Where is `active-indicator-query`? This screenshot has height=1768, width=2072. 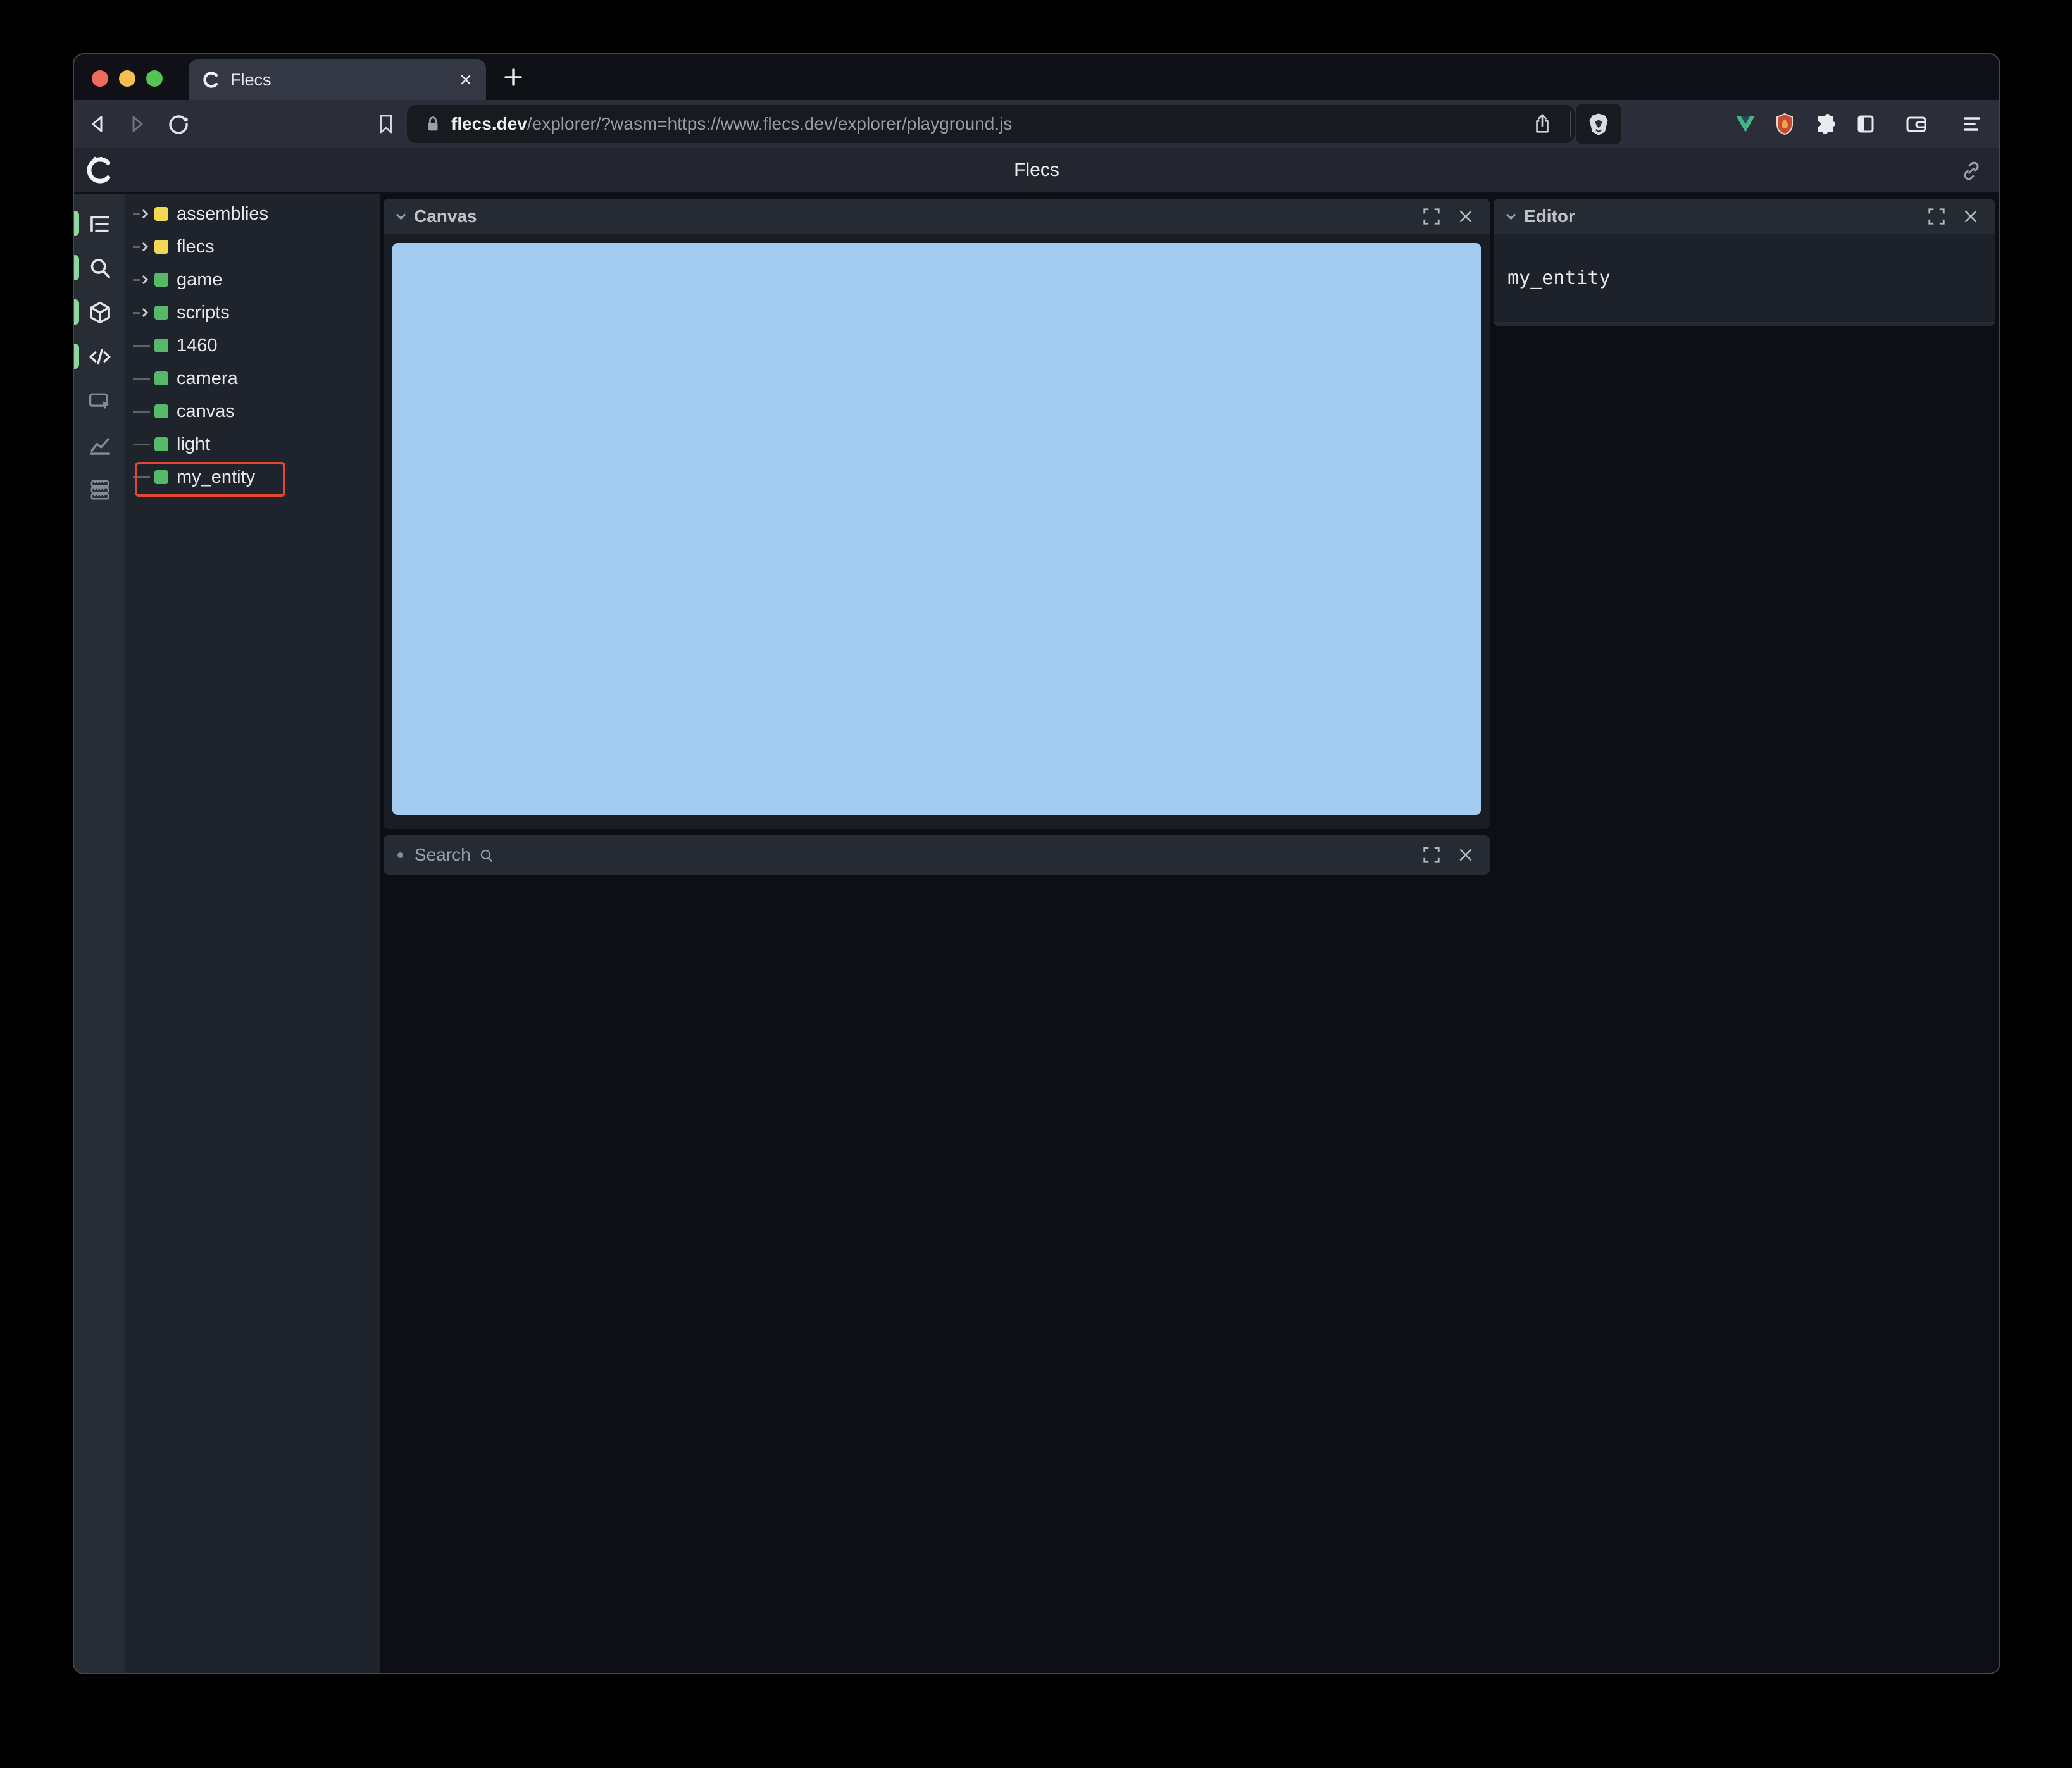 active-indicator-query is located at coordinates (76, 267).